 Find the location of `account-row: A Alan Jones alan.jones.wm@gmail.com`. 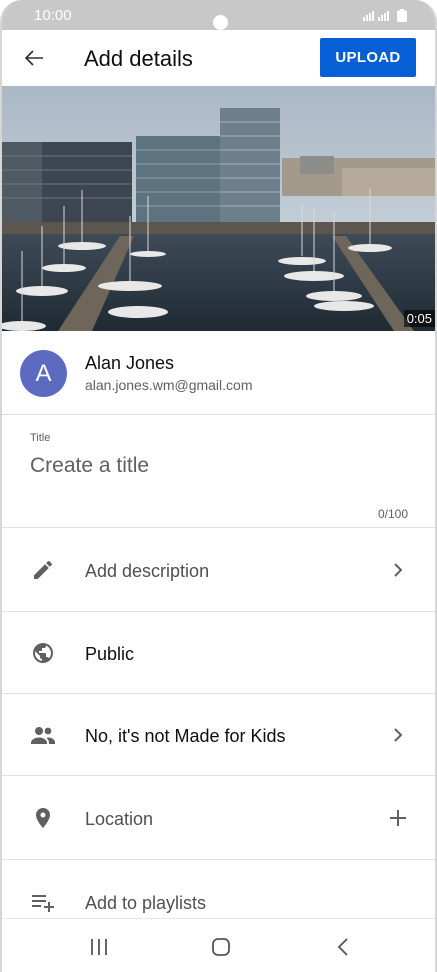

account-row: A Alan Jones alan.jones.wm@gmail.com is located at coordinates (218, 373).